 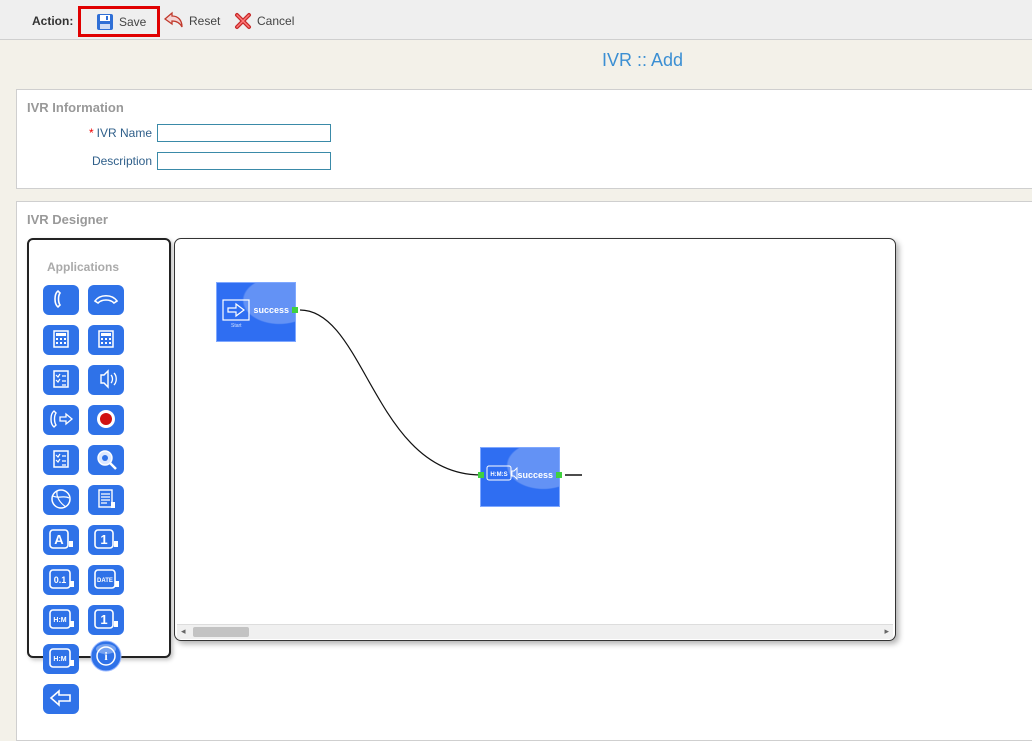 I want to click on action-toolbar: Action: Save Reset Cancel, so click(x=516, y=20).